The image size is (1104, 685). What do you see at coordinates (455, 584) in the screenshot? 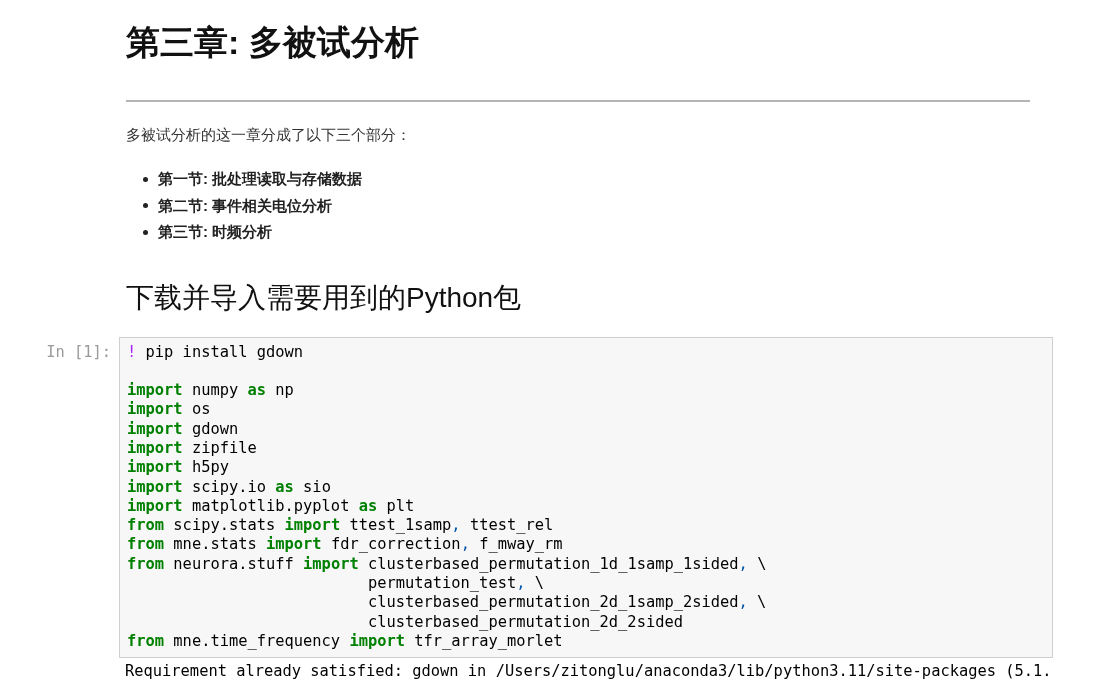
I see `code-line: permutation_test, \` at bounding box center [455, 584].